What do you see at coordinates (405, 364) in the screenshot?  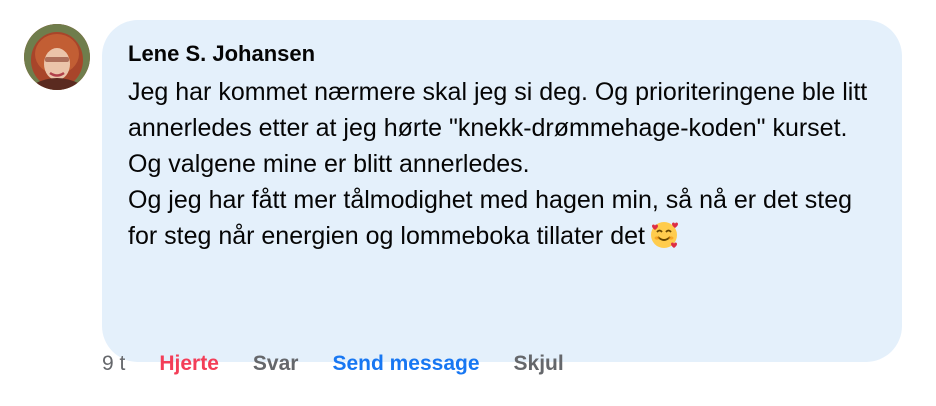 I see `send-message-button: Send message` at bounding box center [405, 364].